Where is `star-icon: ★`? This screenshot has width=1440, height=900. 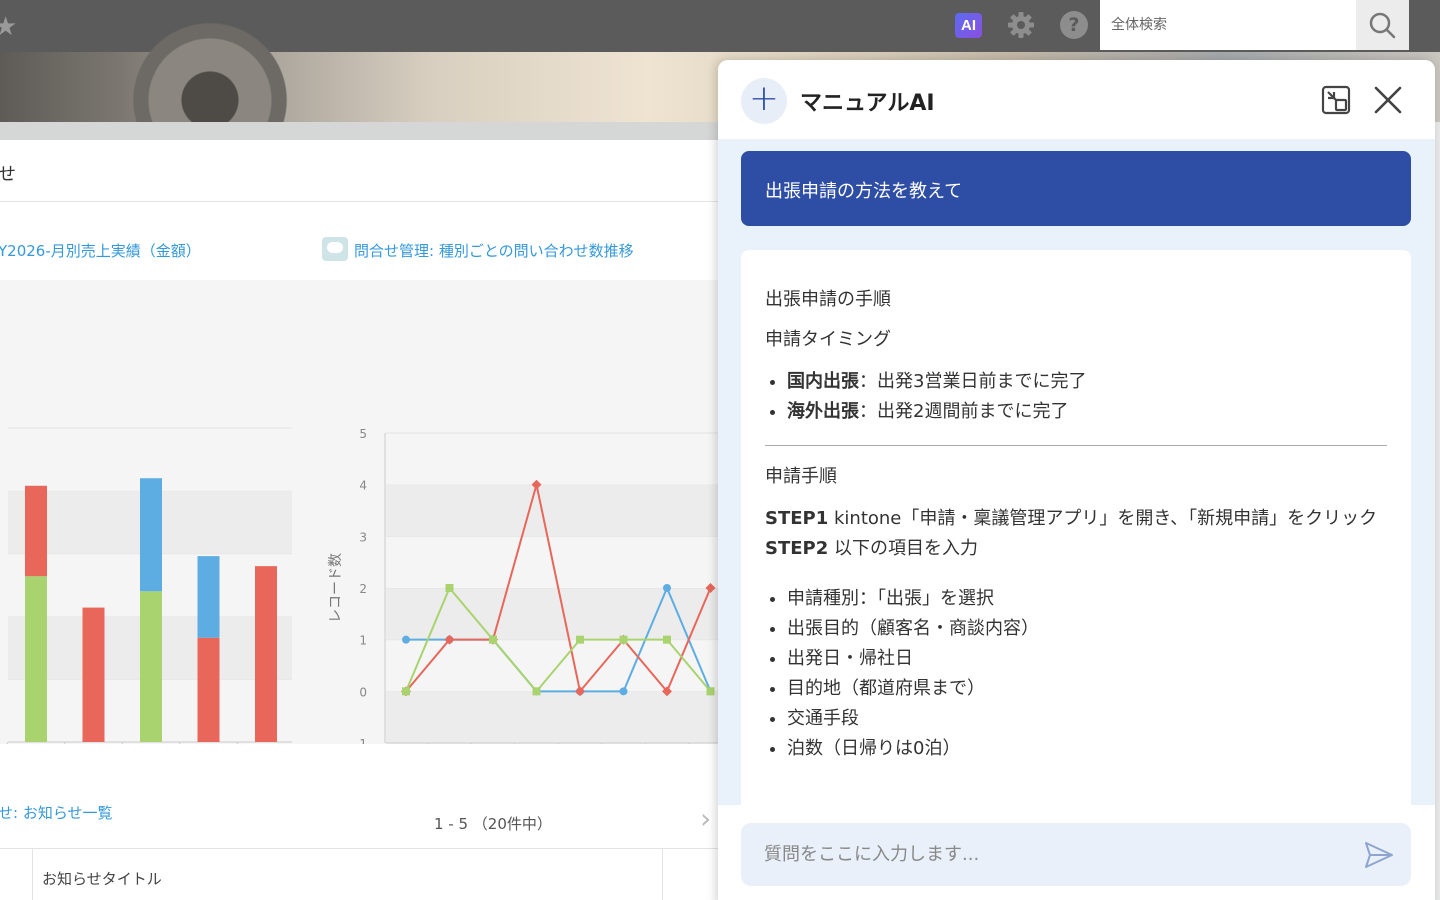
star-icon: ★ is located at coordinates (8, 27).